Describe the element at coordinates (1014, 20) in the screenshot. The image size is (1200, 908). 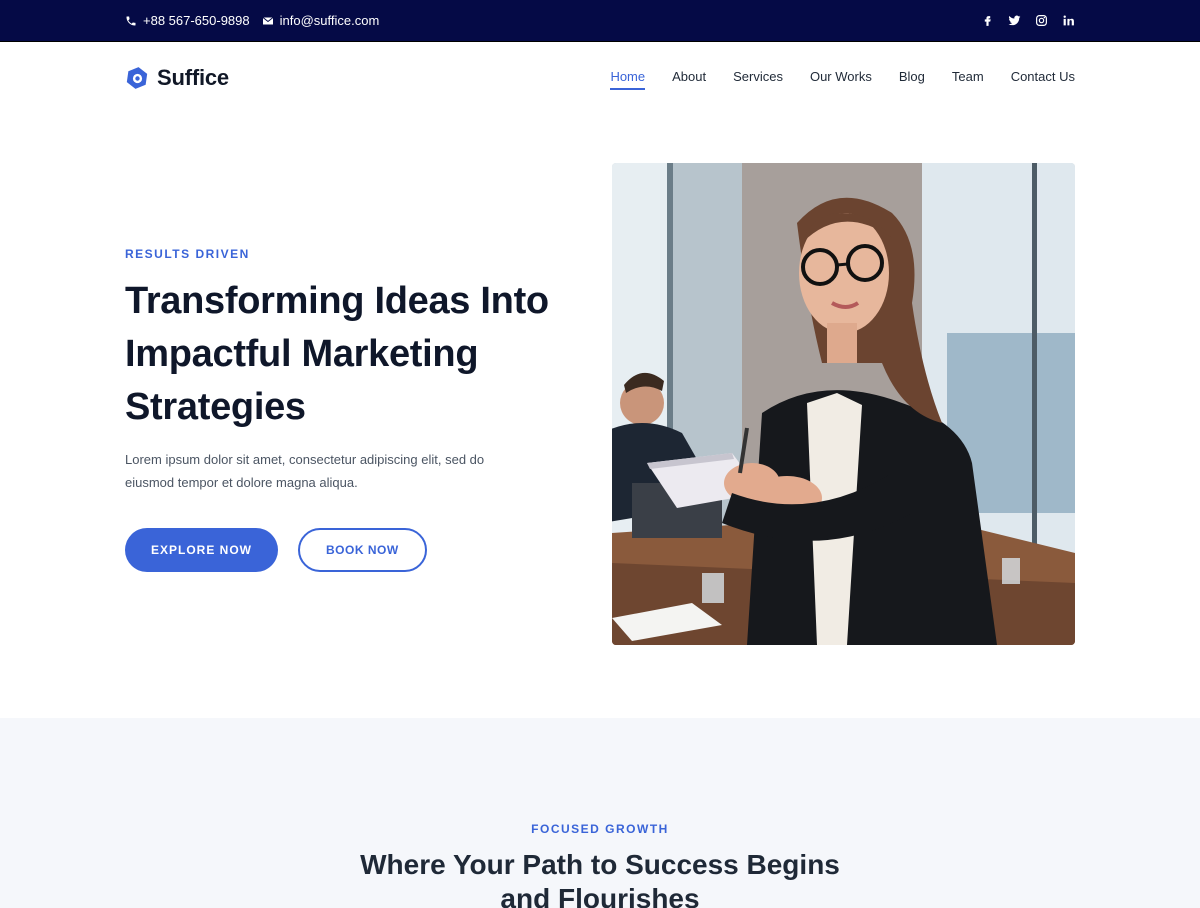
I see `twitter-icon` at that location.